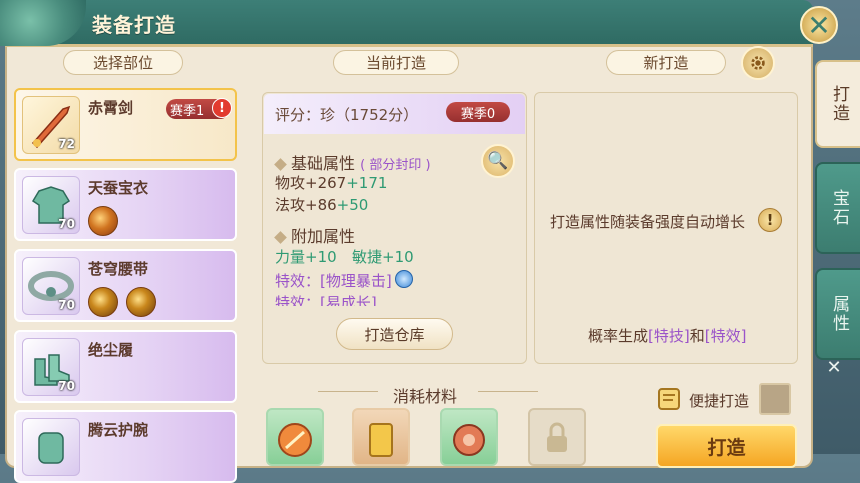  I want to click on str-attr: 力量+10, so click(306, 257).